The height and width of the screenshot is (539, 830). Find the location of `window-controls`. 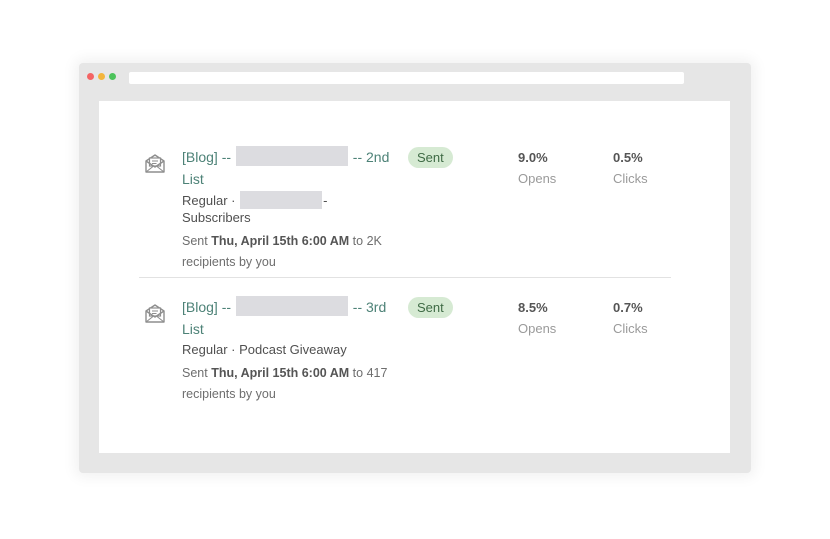

window-controls is located at coordinates (101, 76).